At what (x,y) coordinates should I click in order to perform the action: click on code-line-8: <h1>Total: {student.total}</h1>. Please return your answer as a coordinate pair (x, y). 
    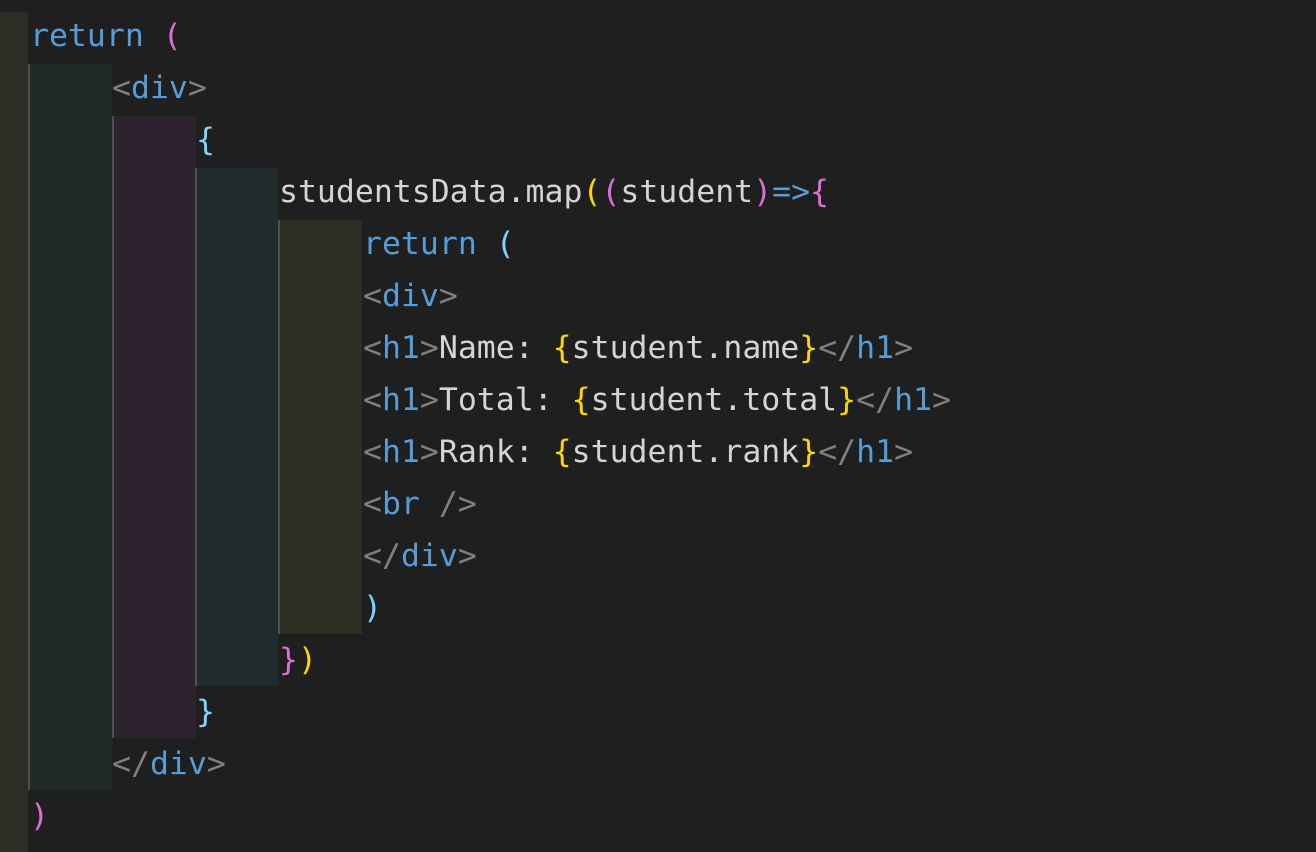
    Looking at the image, I should click on (657, 400).